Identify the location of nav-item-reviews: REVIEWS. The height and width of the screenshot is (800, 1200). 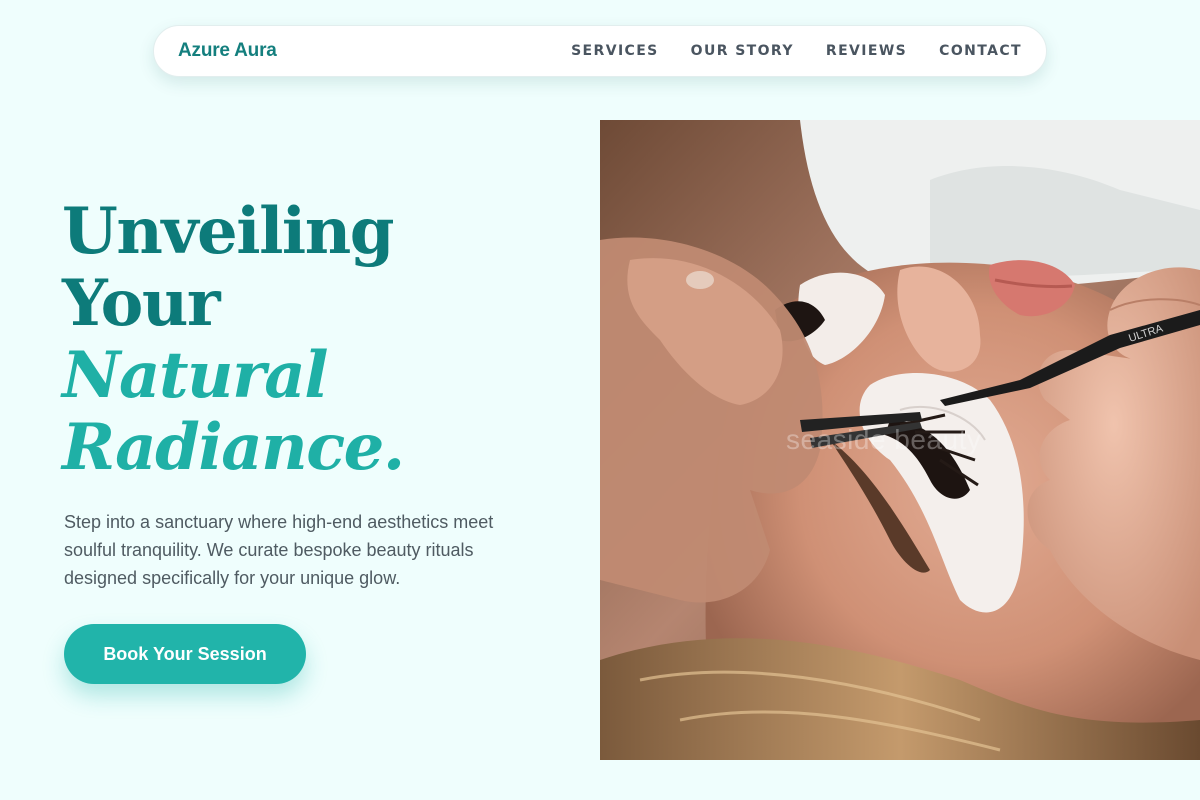
(866, 51).